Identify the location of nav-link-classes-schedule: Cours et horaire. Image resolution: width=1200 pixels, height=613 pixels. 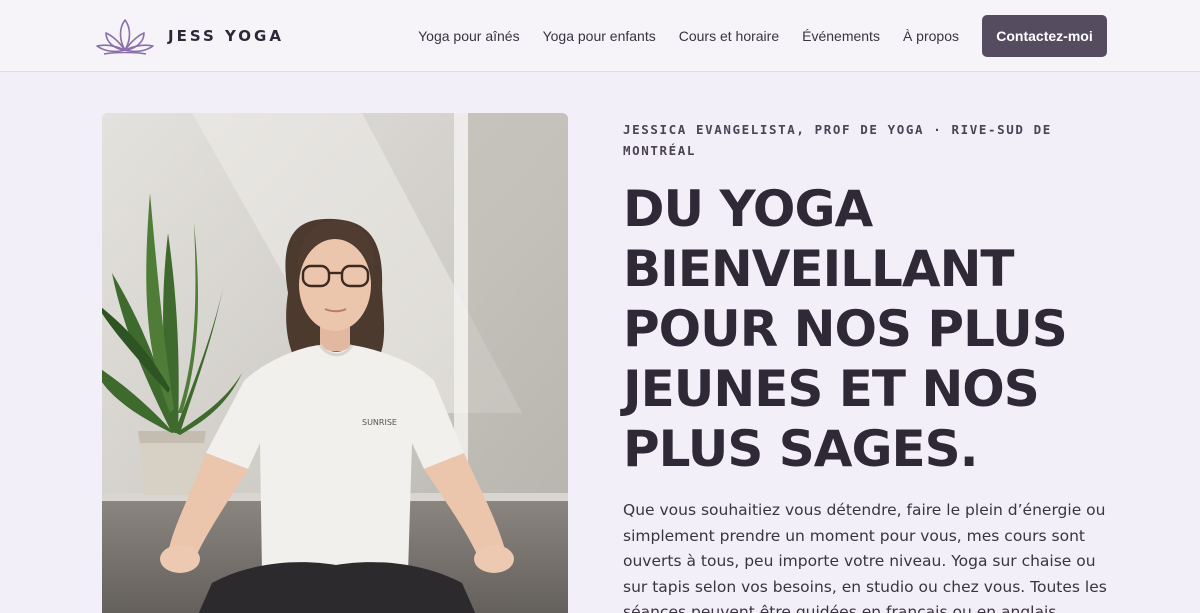
(729, 36).